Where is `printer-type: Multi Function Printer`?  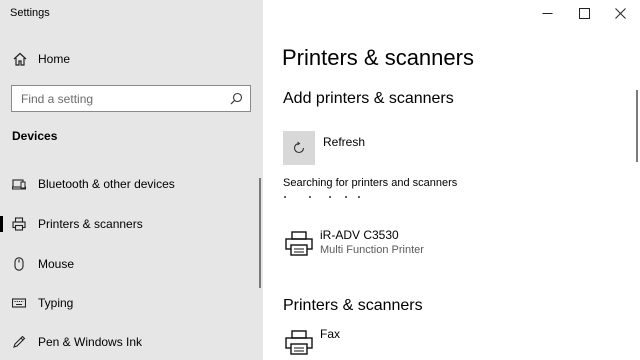
printer-type: Multi Function Printer is located at coordinates (372, 250).